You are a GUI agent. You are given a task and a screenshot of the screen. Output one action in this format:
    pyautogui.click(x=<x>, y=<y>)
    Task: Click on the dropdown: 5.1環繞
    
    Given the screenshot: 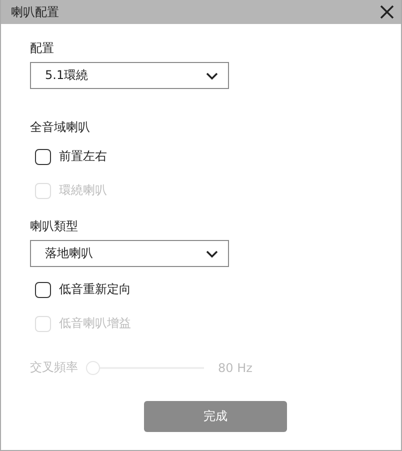 What is the action you would take?
    pyautogui.click(x=129, y=75)
    